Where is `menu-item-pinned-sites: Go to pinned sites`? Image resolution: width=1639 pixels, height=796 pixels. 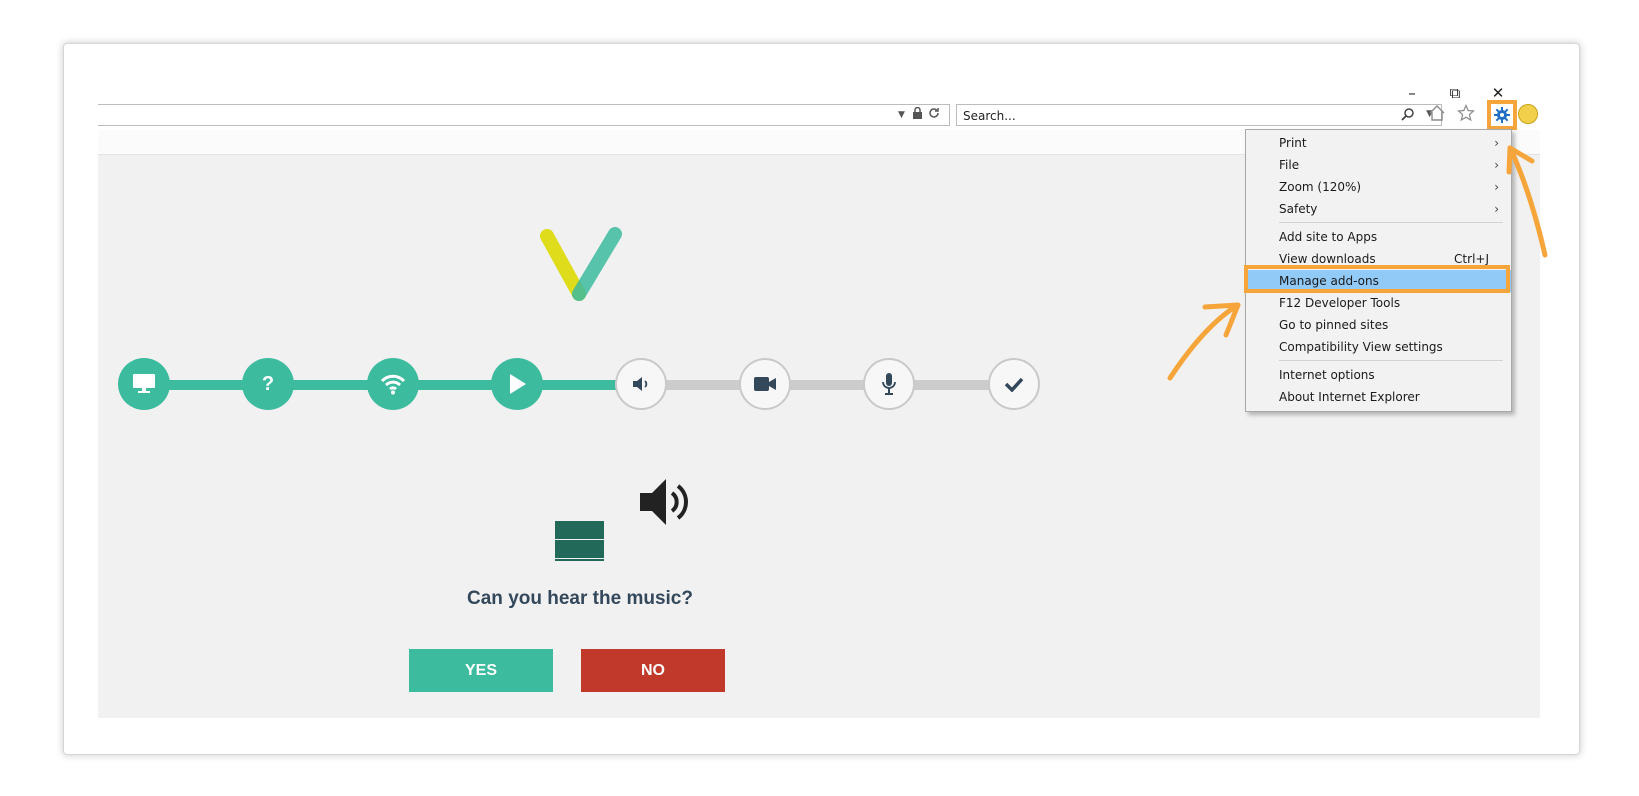
menu-item-pinned-sites: Go to pinned sites is located at coordinates (1378, 325).